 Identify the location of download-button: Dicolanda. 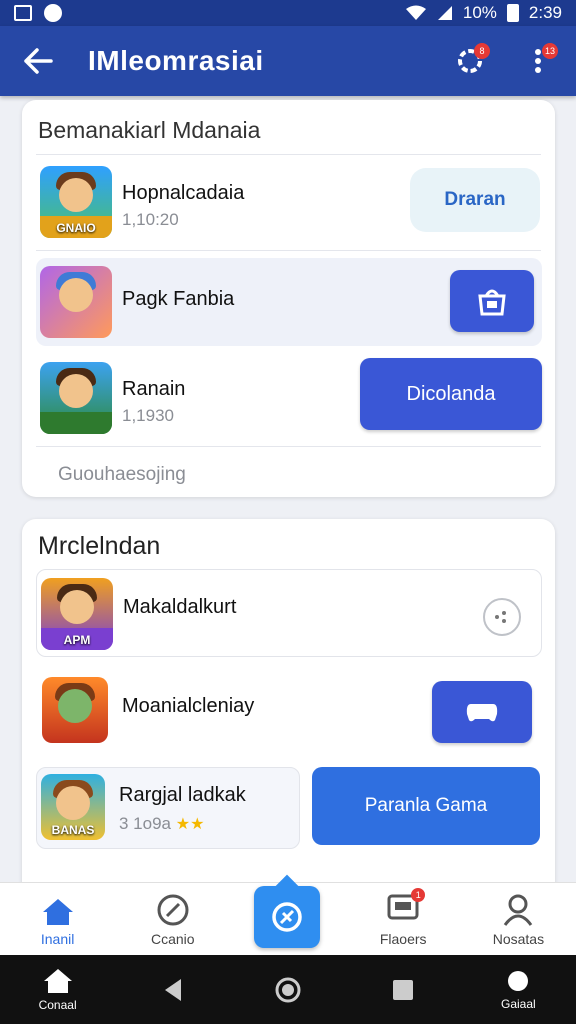
(451, 394).